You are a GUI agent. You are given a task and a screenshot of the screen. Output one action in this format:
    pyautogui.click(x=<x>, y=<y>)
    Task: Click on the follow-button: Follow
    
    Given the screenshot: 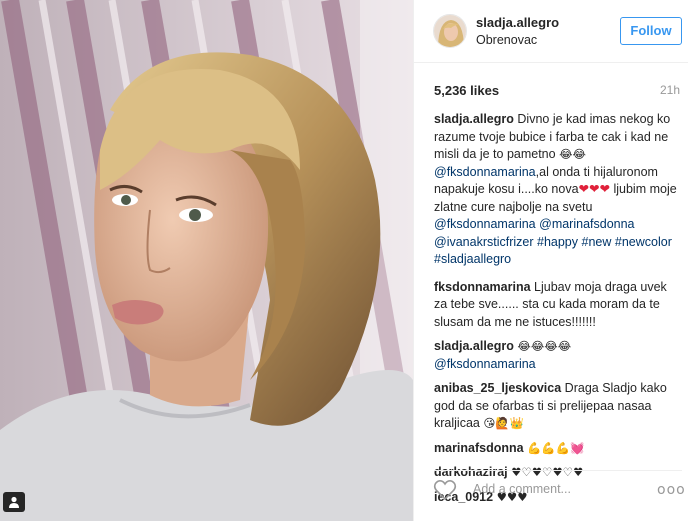 What is the action you would take?
    pyautogui.click(x=651, y=31)
    